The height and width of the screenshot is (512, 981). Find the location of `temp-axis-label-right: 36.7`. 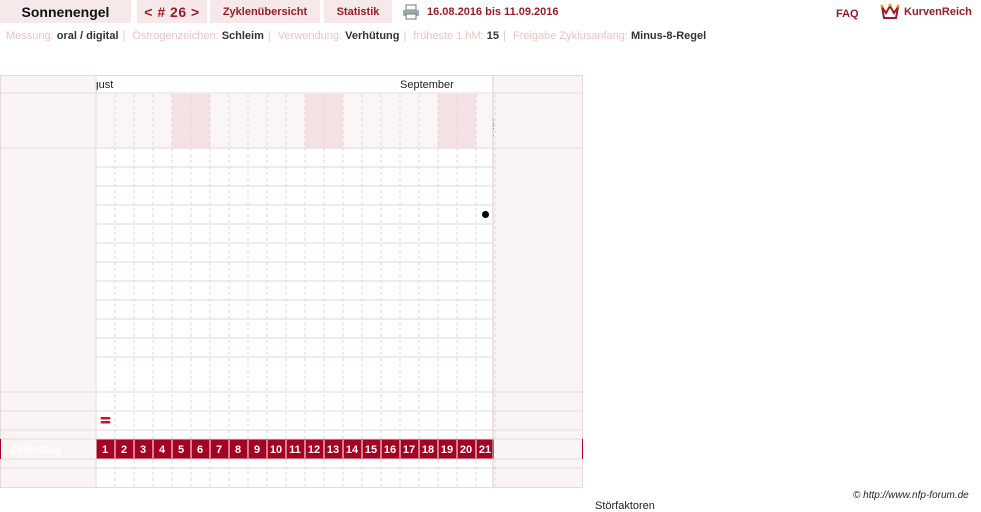

temp-axis-label-right: 36.7 is located at coordinates (524, 224).